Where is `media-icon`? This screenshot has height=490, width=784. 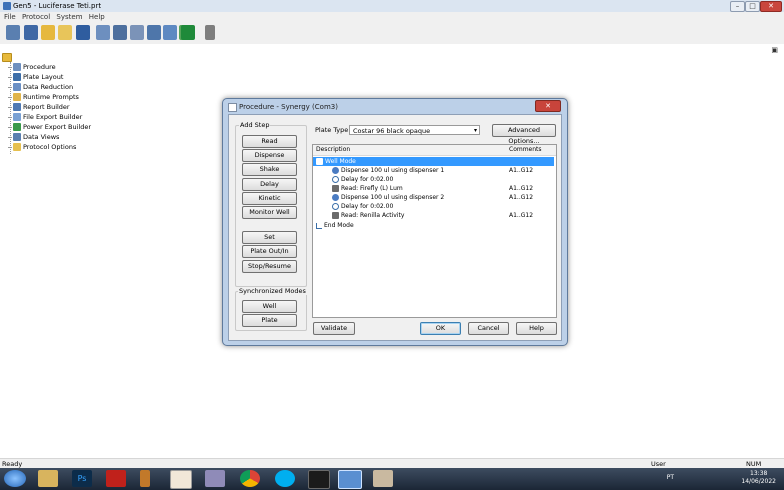 media-icon is located at coordinates (181, 479).